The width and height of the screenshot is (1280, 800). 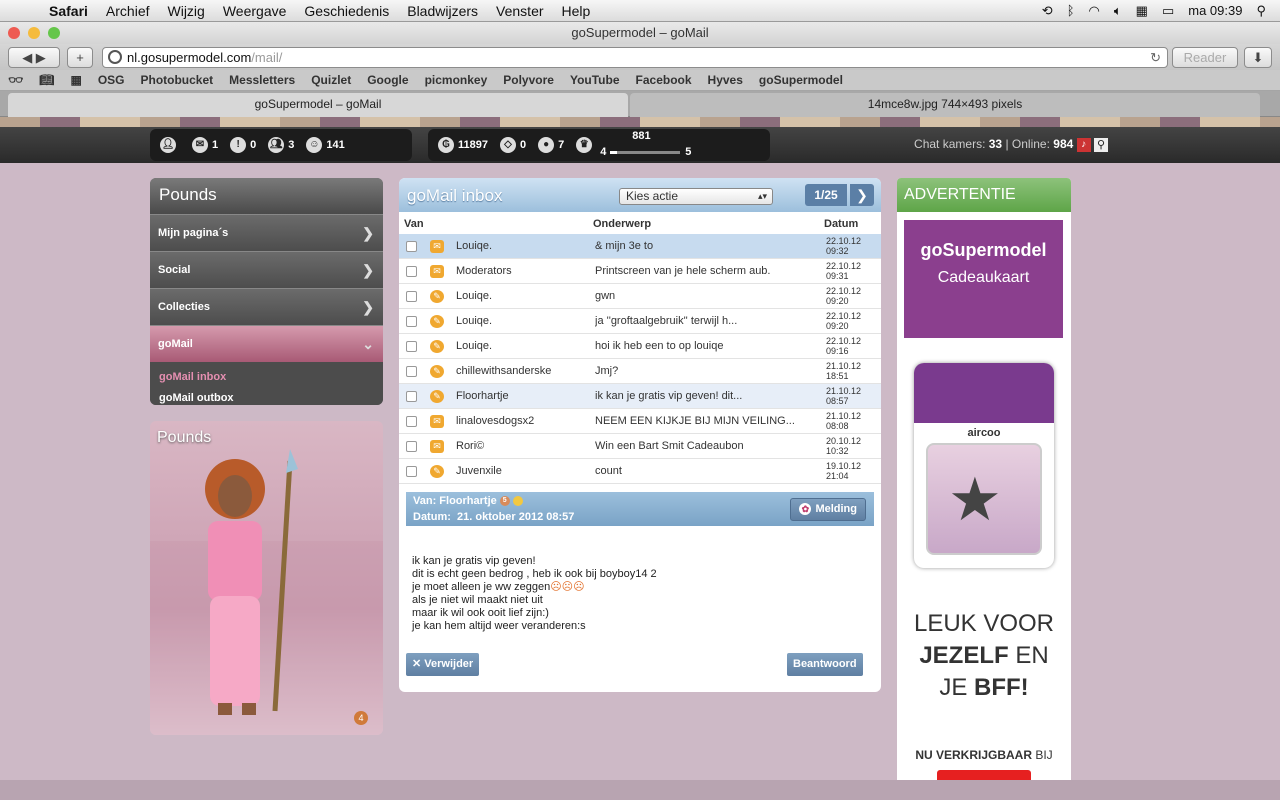 I want to click on spotlight-icon: ⚲, so click(x=1261, y=11).